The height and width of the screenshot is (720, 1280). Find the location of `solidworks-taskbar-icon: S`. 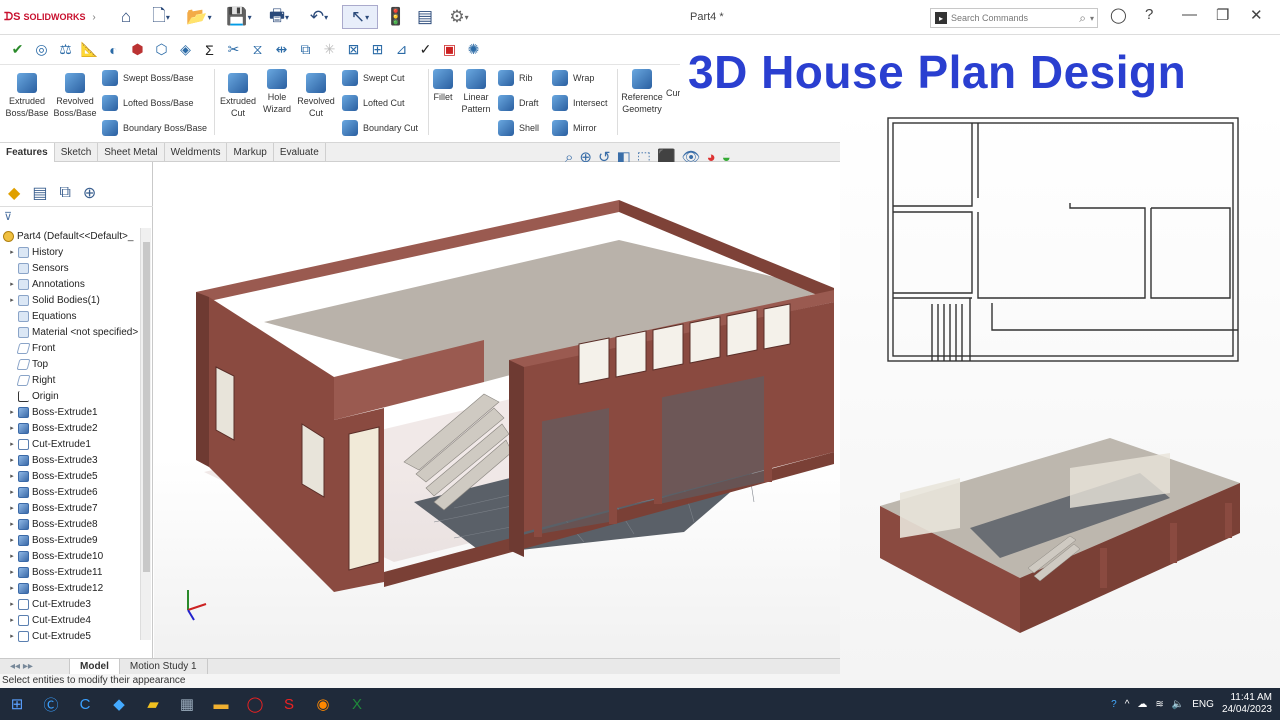

solidworks-taskbar-icon: S is located at coordinates (289, 704).